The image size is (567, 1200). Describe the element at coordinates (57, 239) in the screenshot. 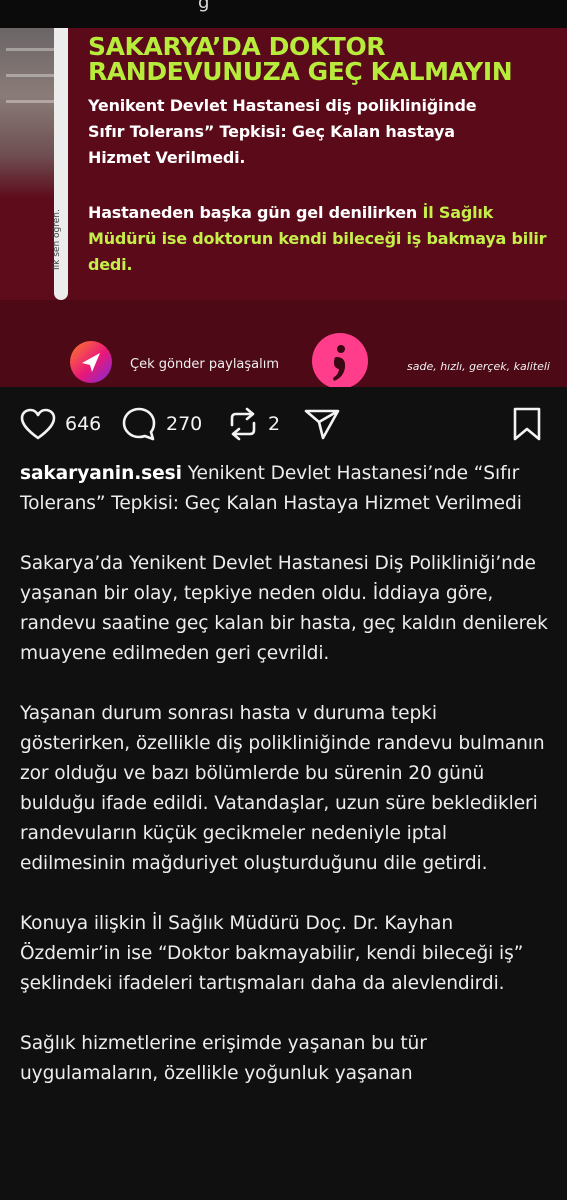

I see `vertical-tag: İlk sen öğren.` at that location.